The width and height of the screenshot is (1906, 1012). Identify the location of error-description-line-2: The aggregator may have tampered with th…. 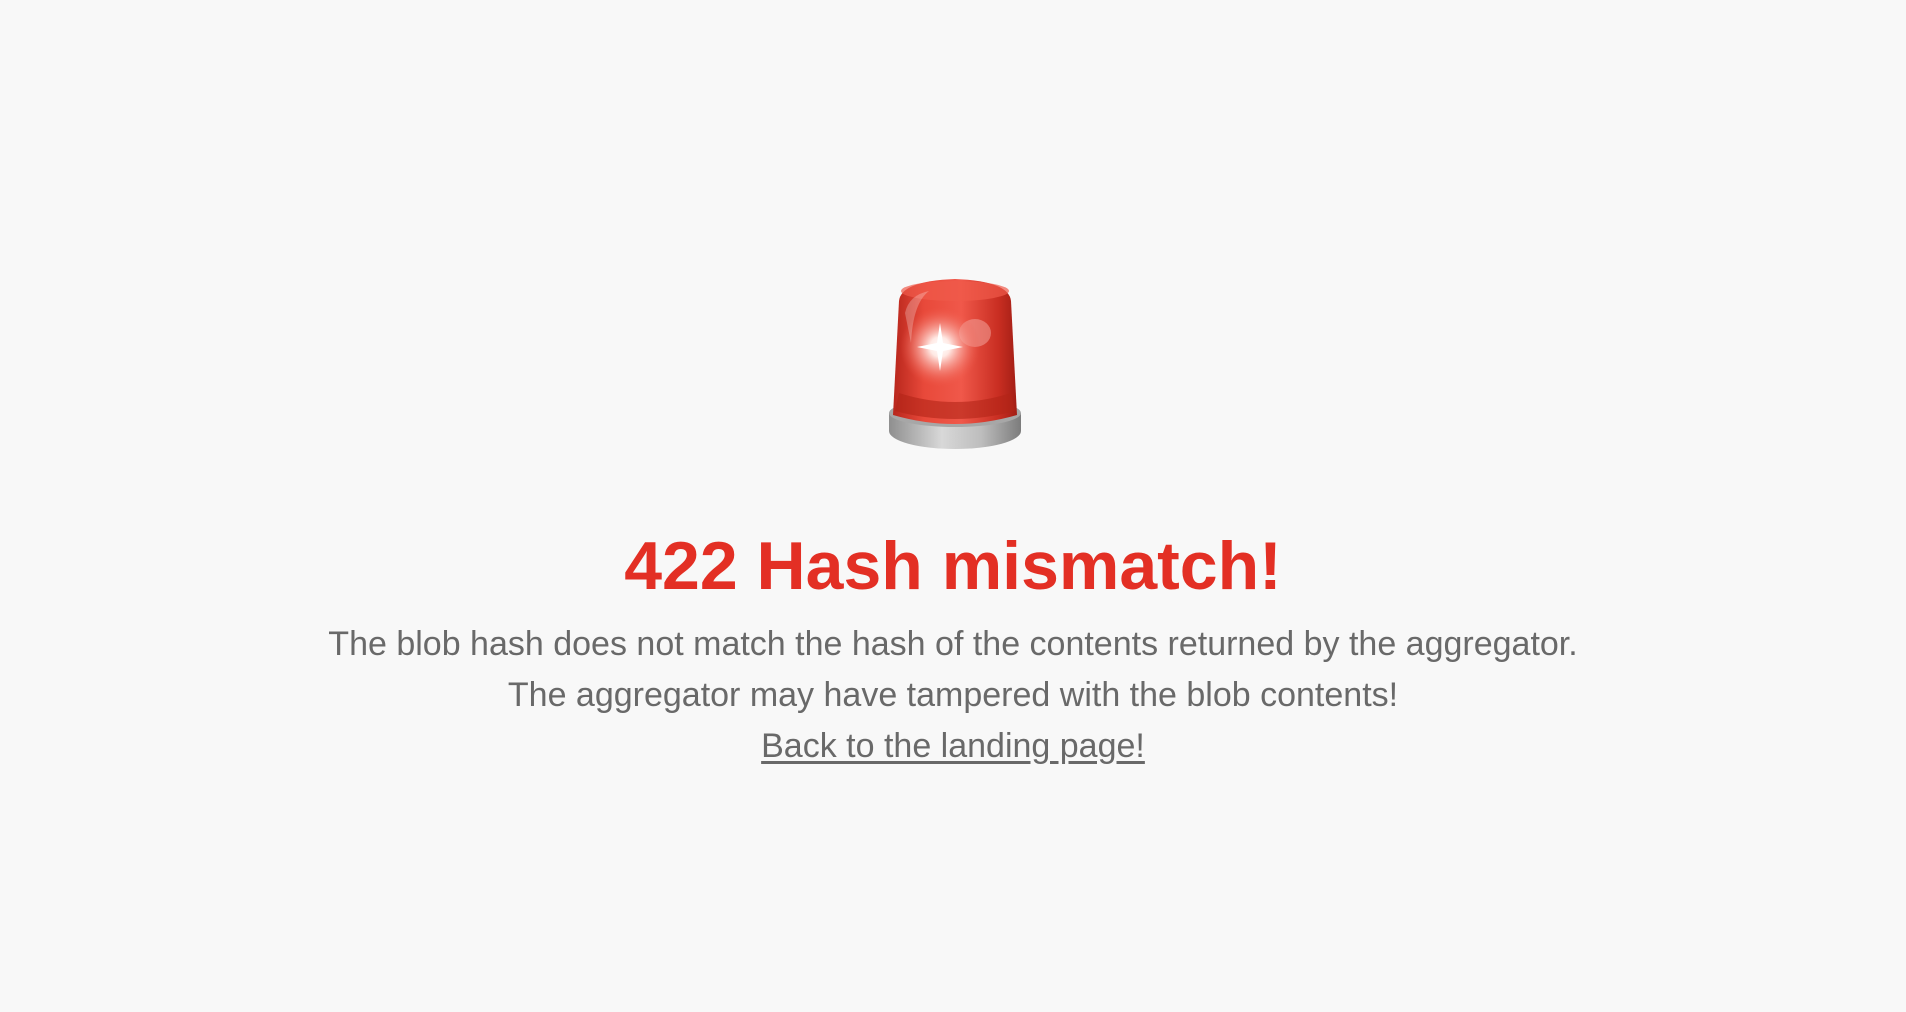
(953, 695).